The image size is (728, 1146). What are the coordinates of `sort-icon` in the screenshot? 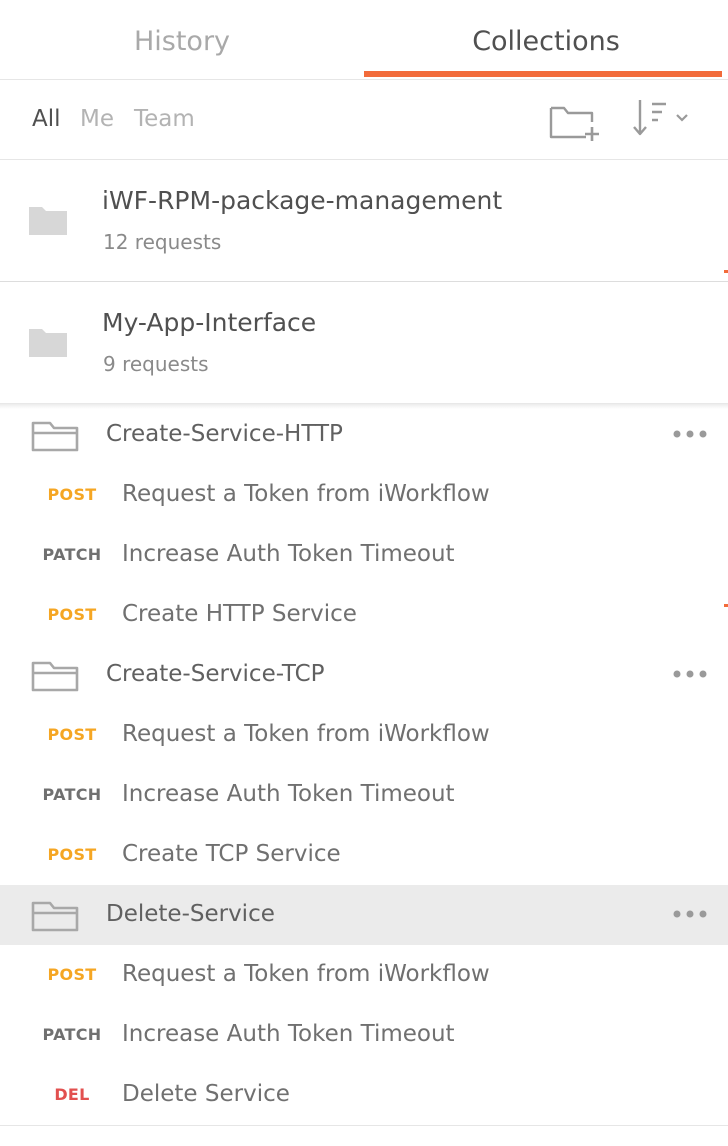 It's located at (663, 118).